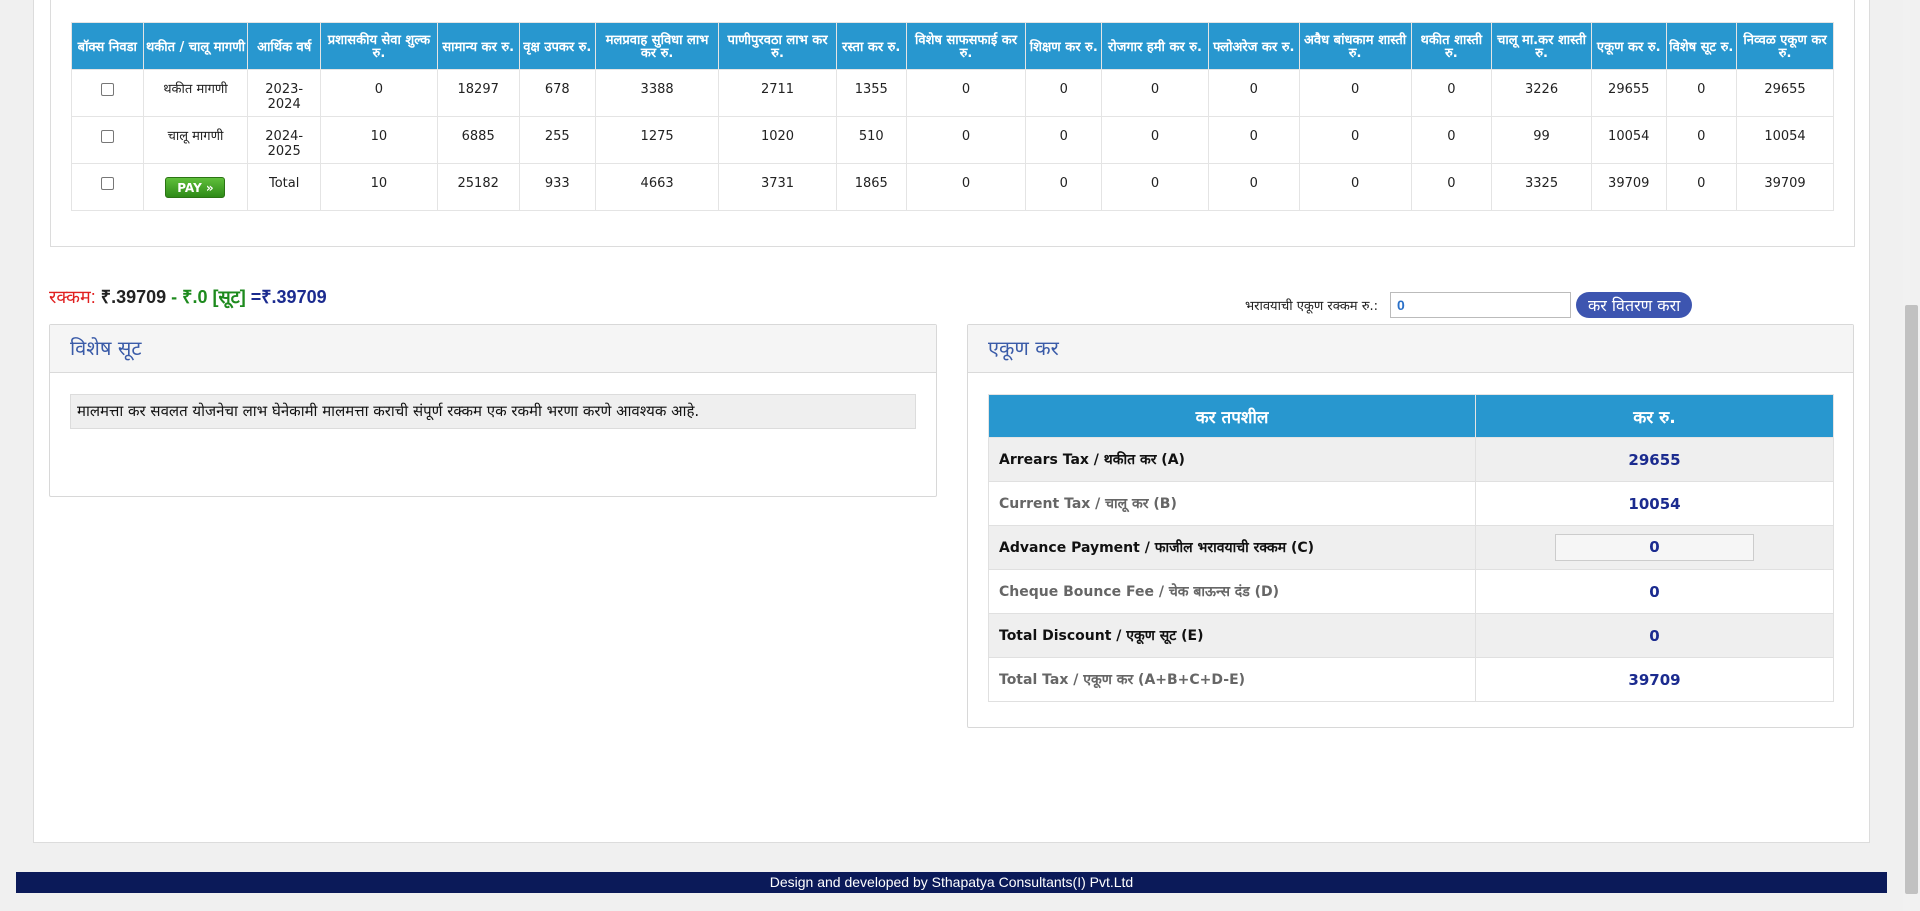  What do you see at coordinates (1634, 305) in the screenshot?
I see `distribute-tax-button: कर वितरण करा` at bounding box center [1634, 305].